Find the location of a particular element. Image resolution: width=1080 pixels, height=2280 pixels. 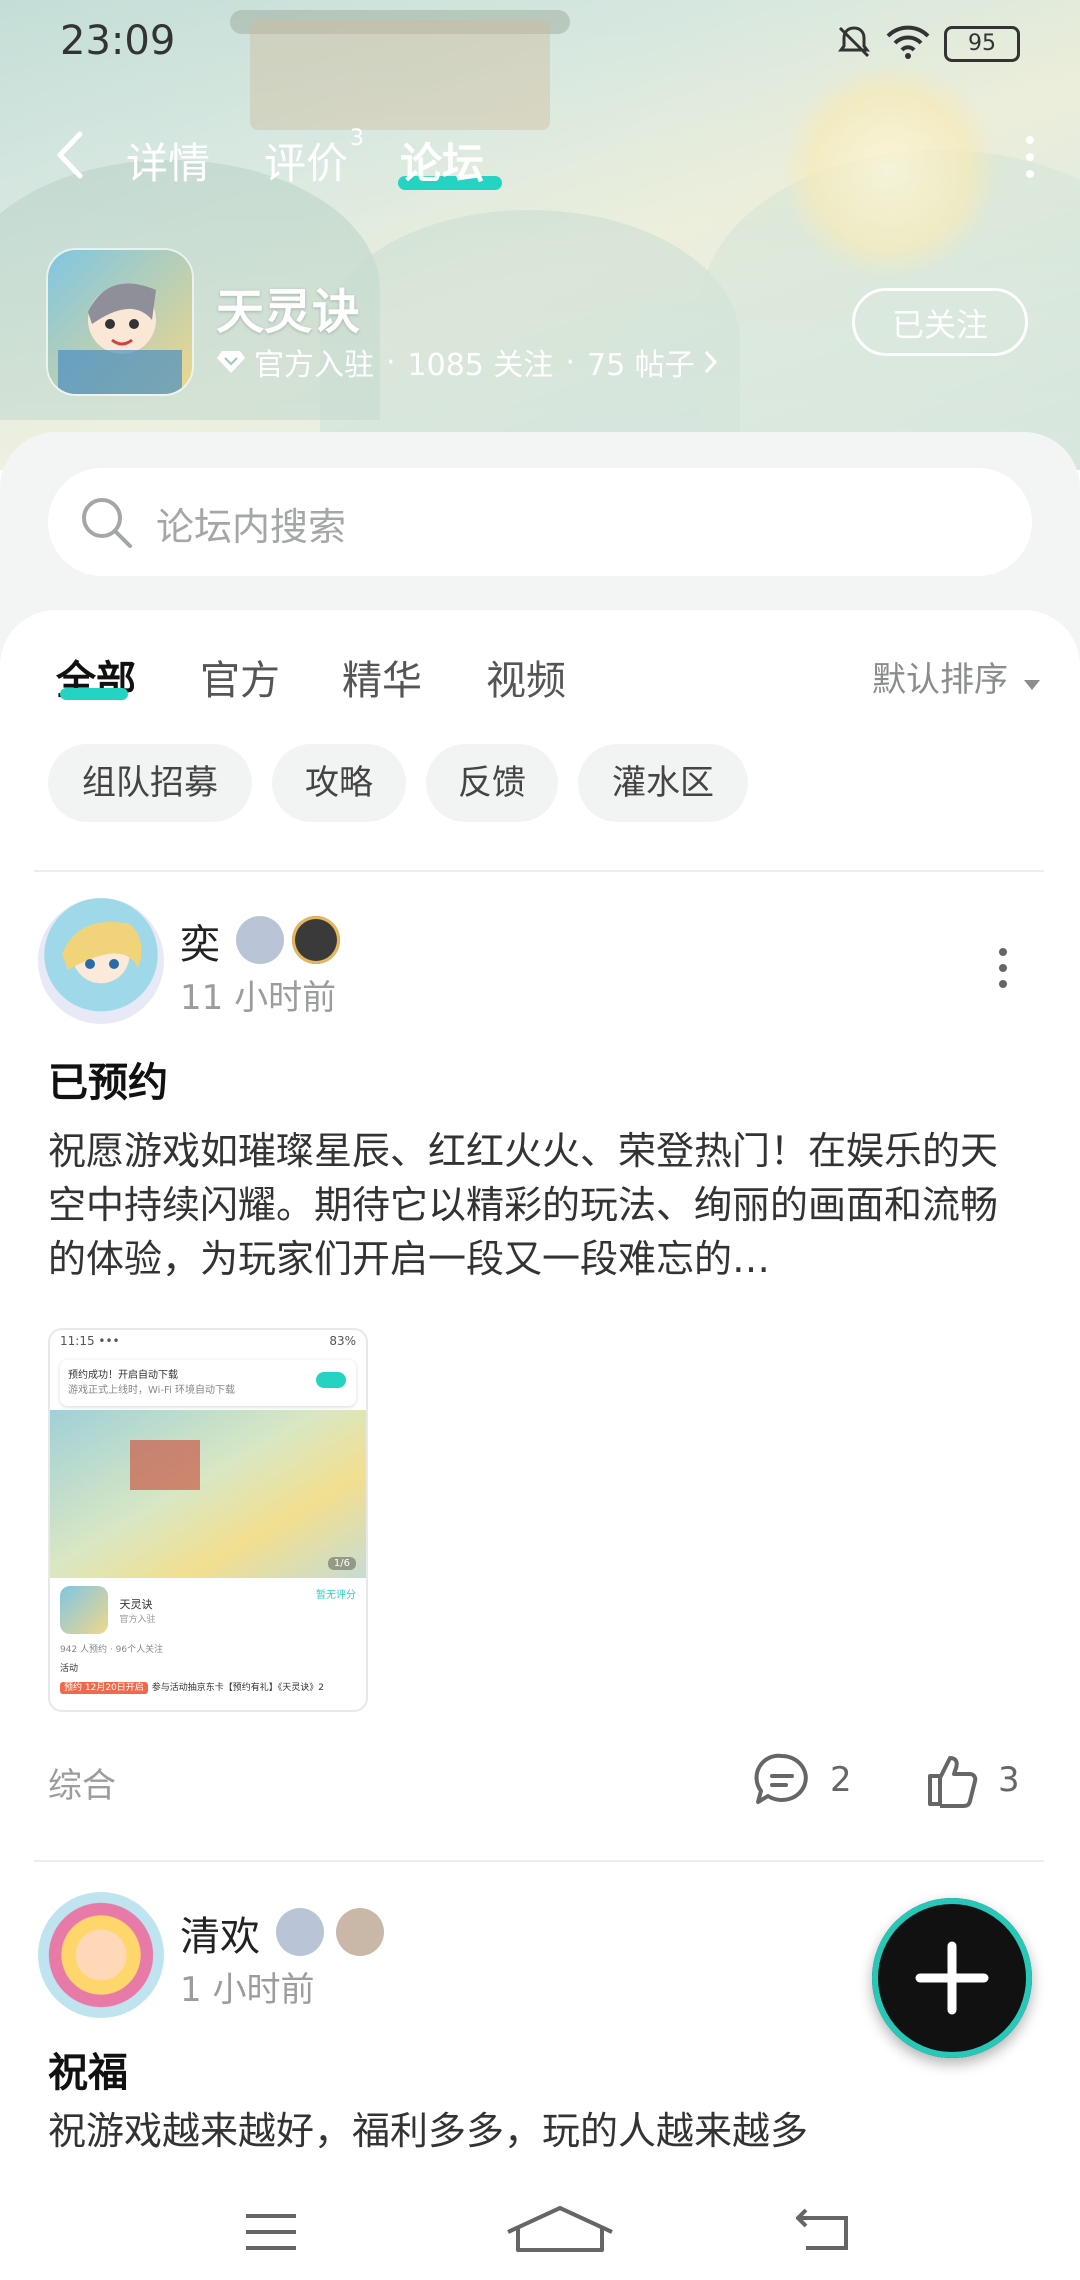

post-time: 11 小时前 is located at coordinates (258, 998).